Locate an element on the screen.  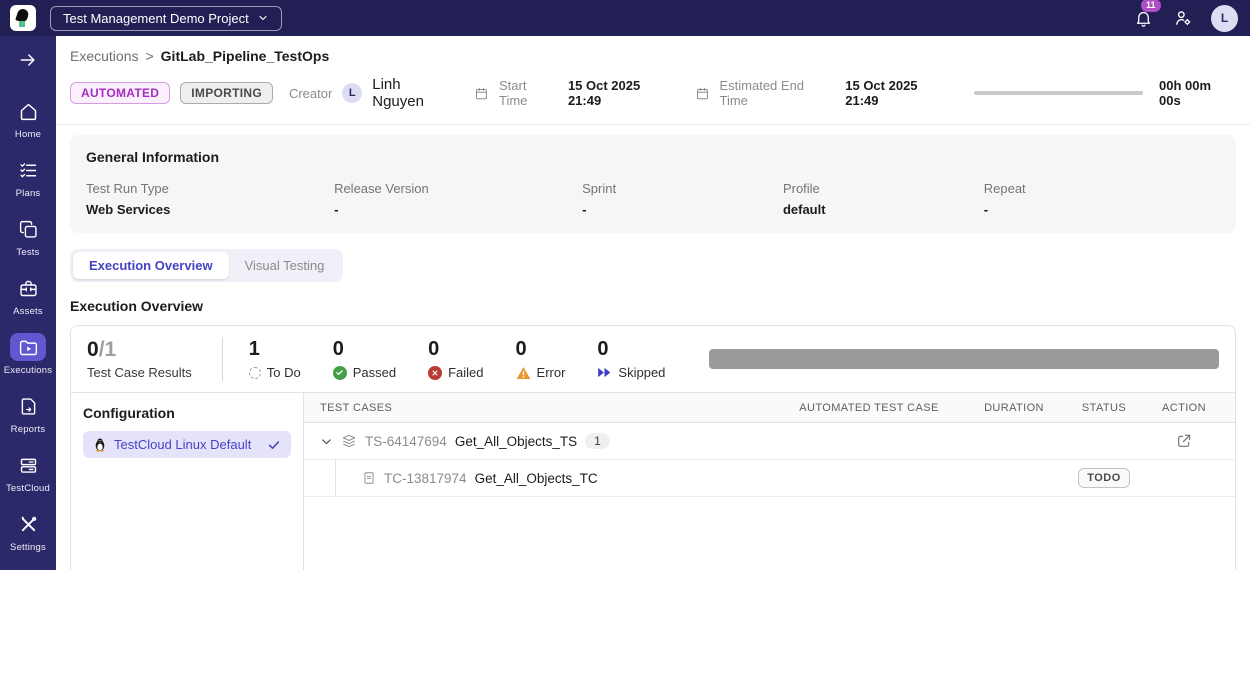
field-label: Profile is located at coordinates (801, 188).